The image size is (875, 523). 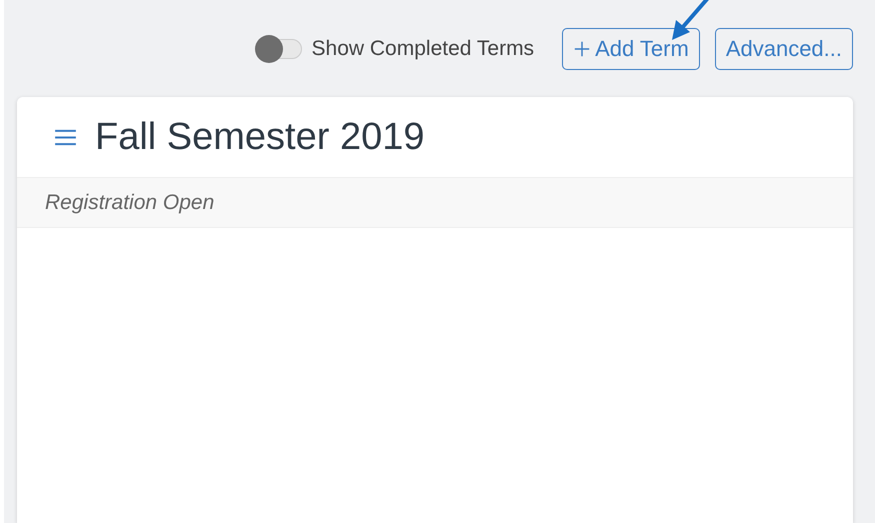 What do you see at coordinates (423, 48) in the screenshot?
I see `toggle-label: Show Completed Terms` at bounding box center [423, 48].